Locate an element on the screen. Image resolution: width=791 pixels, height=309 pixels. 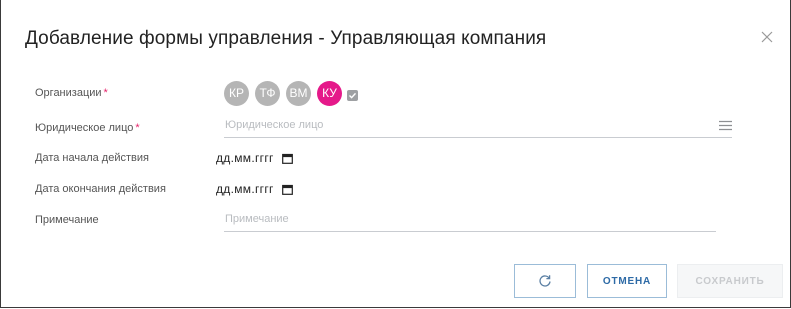
note-field: Примечание is located at coordinates (470, 220).